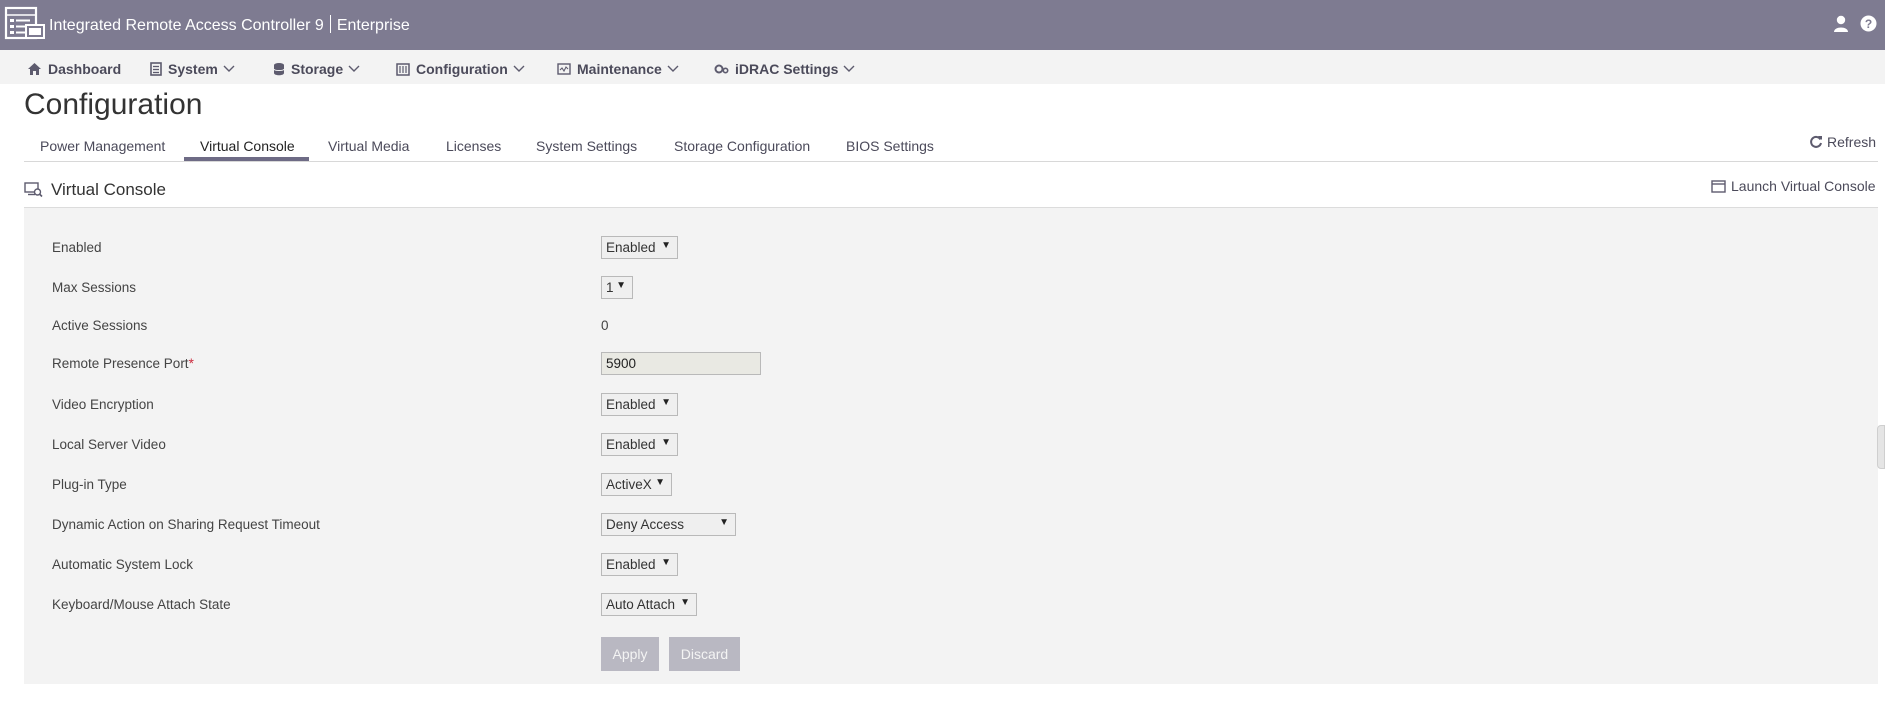 The width and height of the screenshot is (1885, 709). I want to click on app-title-text: Integrated Remote Access Controller 9, so click(186, 25).